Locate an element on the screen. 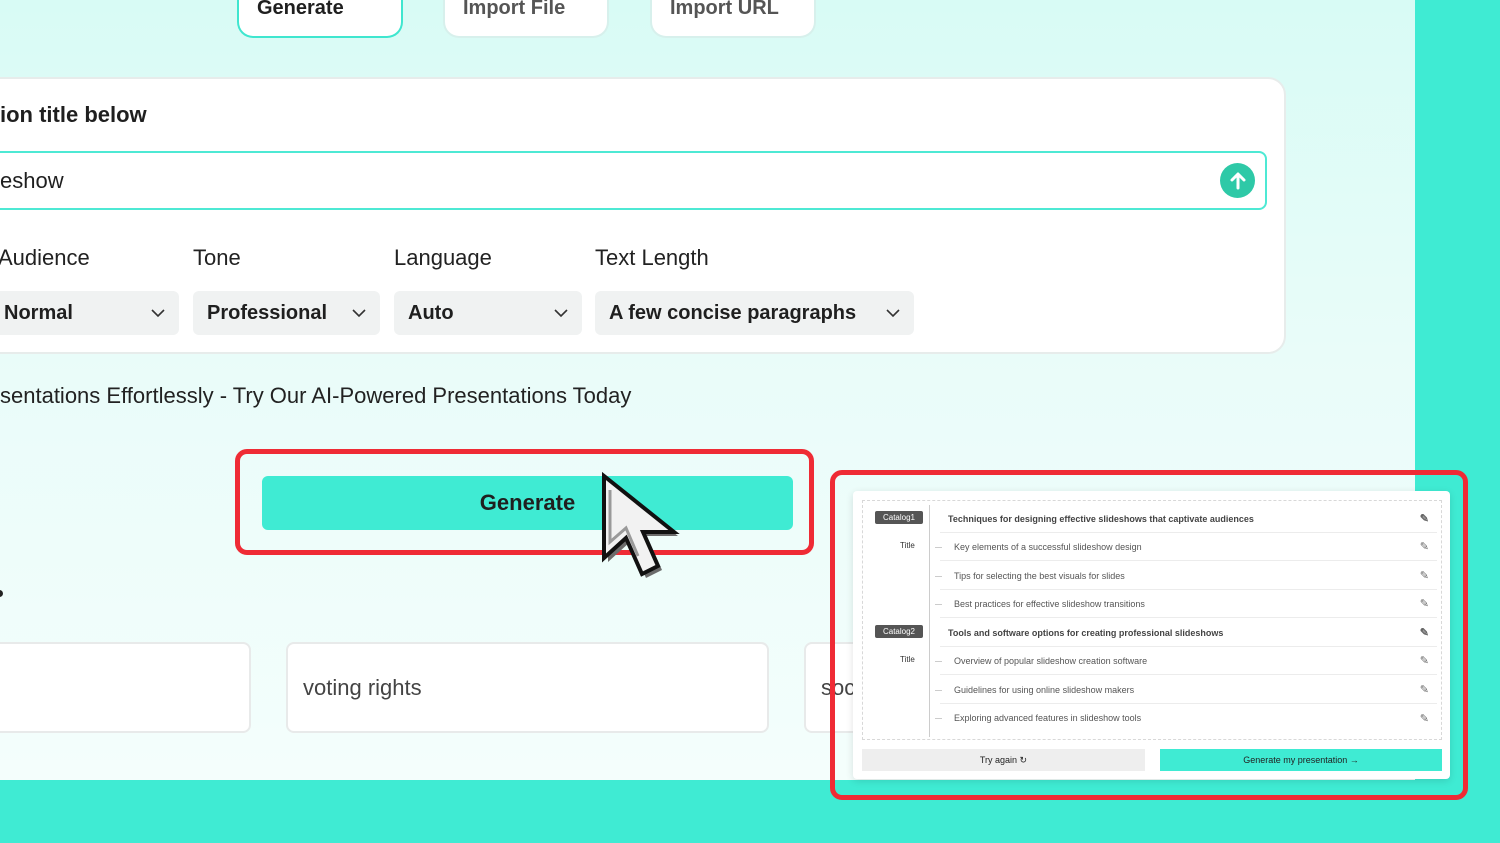 The image size is (1500, 843). suggestion-card: voting rights is located at coordinates (527, 687).